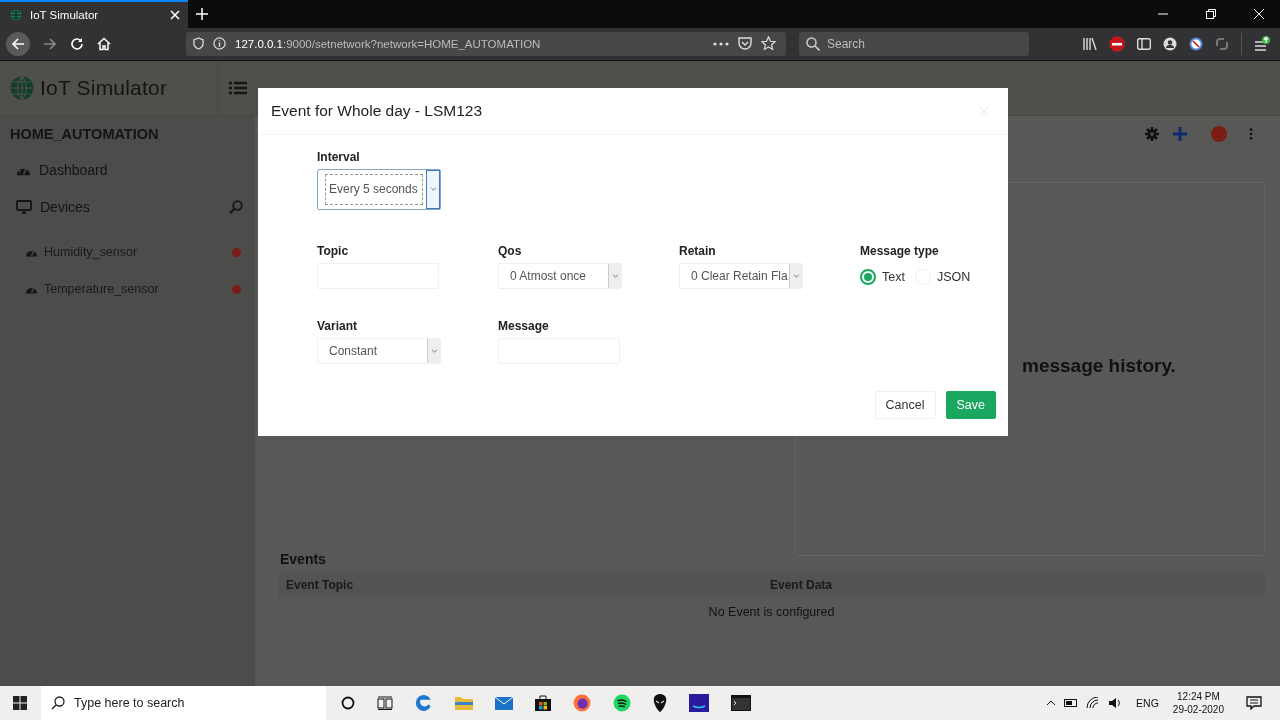 This screenshot has width=1280, height=720. Describe the element at coordinates (1099, 365) in the screenshot. I see `history-message: message history.` at that location.